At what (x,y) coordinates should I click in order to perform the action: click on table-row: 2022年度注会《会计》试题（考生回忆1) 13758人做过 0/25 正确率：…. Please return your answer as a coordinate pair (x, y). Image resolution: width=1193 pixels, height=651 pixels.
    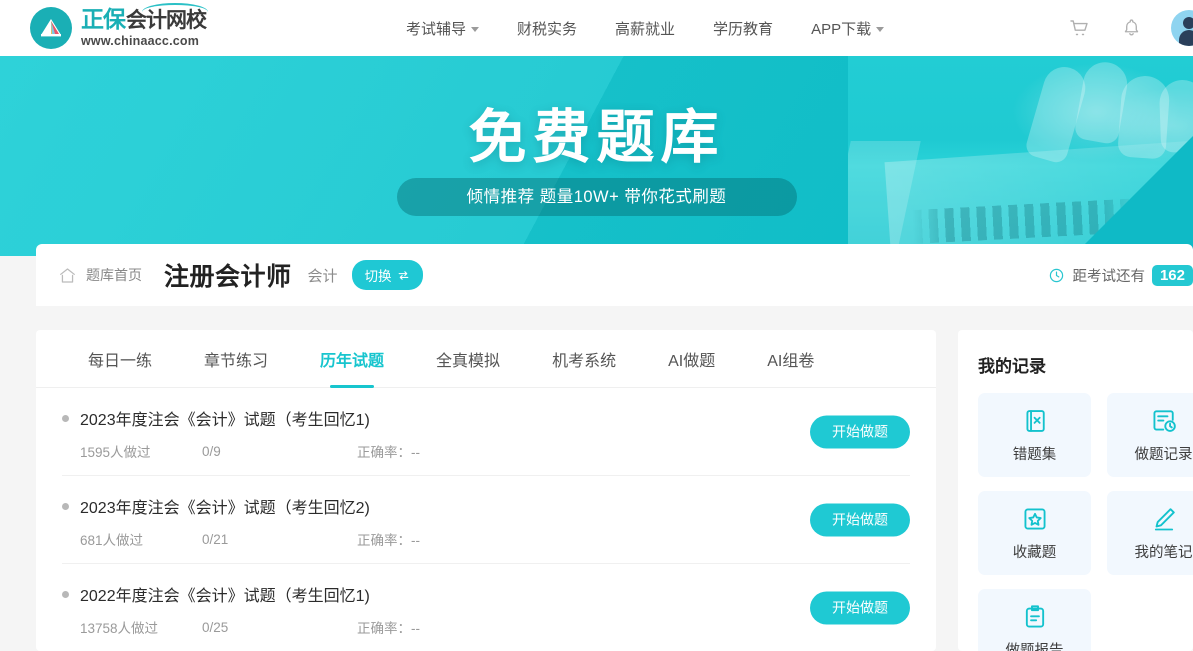
    Looking at the image, I should click on (486, 607).